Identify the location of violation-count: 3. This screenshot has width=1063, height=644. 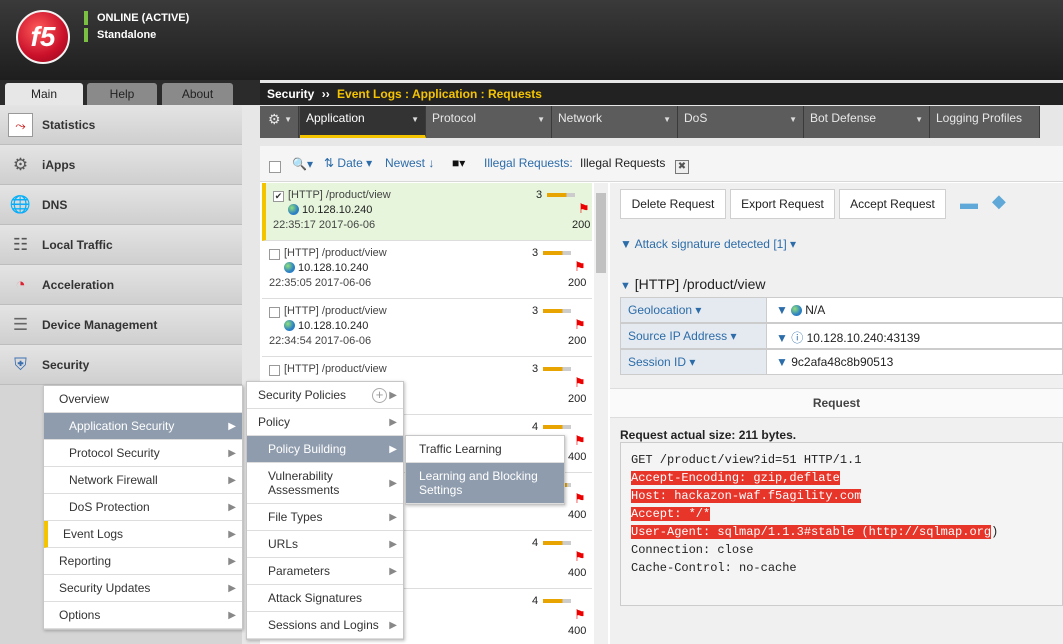
(535, 369).